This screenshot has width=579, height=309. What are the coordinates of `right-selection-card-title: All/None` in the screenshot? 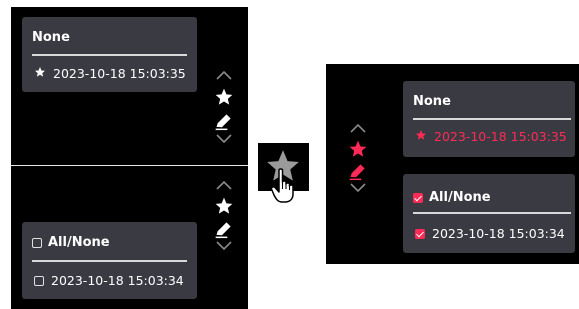 It's located at (452, 197).